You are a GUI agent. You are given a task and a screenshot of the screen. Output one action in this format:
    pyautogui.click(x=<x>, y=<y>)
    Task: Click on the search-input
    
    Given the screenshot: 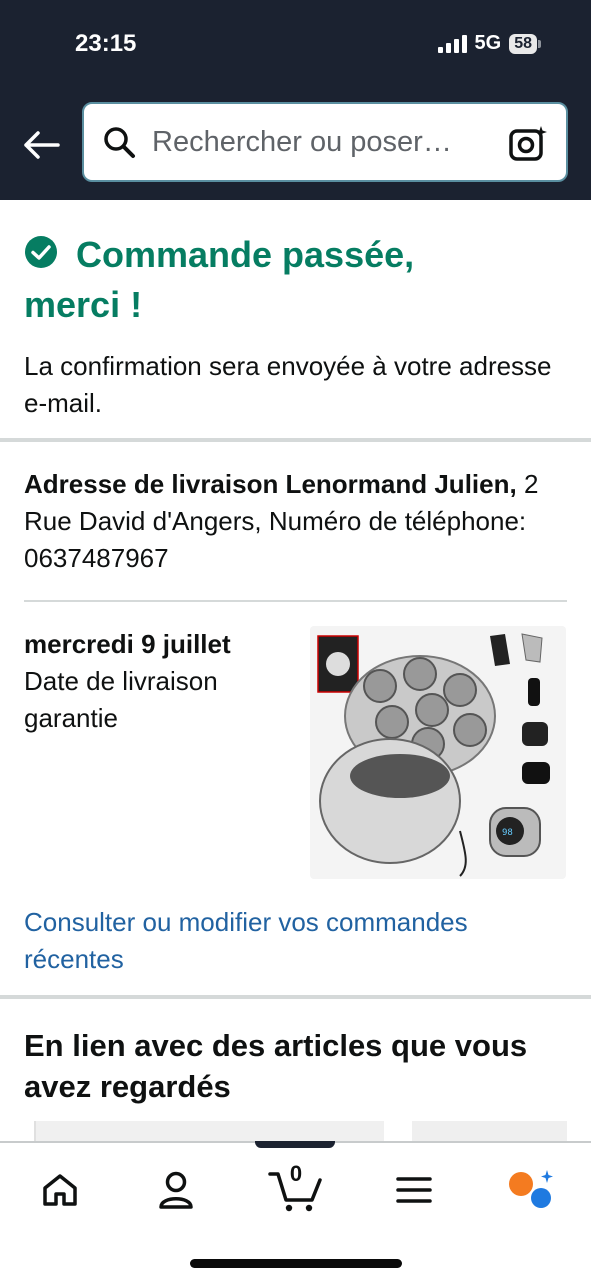 What is the action you would take?
    pyautogui.click(x=317, y=142)
    